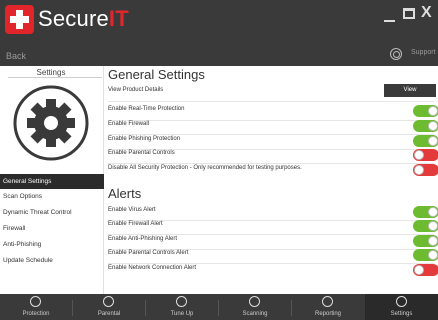 The width and height of the screenshot is (438, 320). I want to click on divider, so click(271, 101).